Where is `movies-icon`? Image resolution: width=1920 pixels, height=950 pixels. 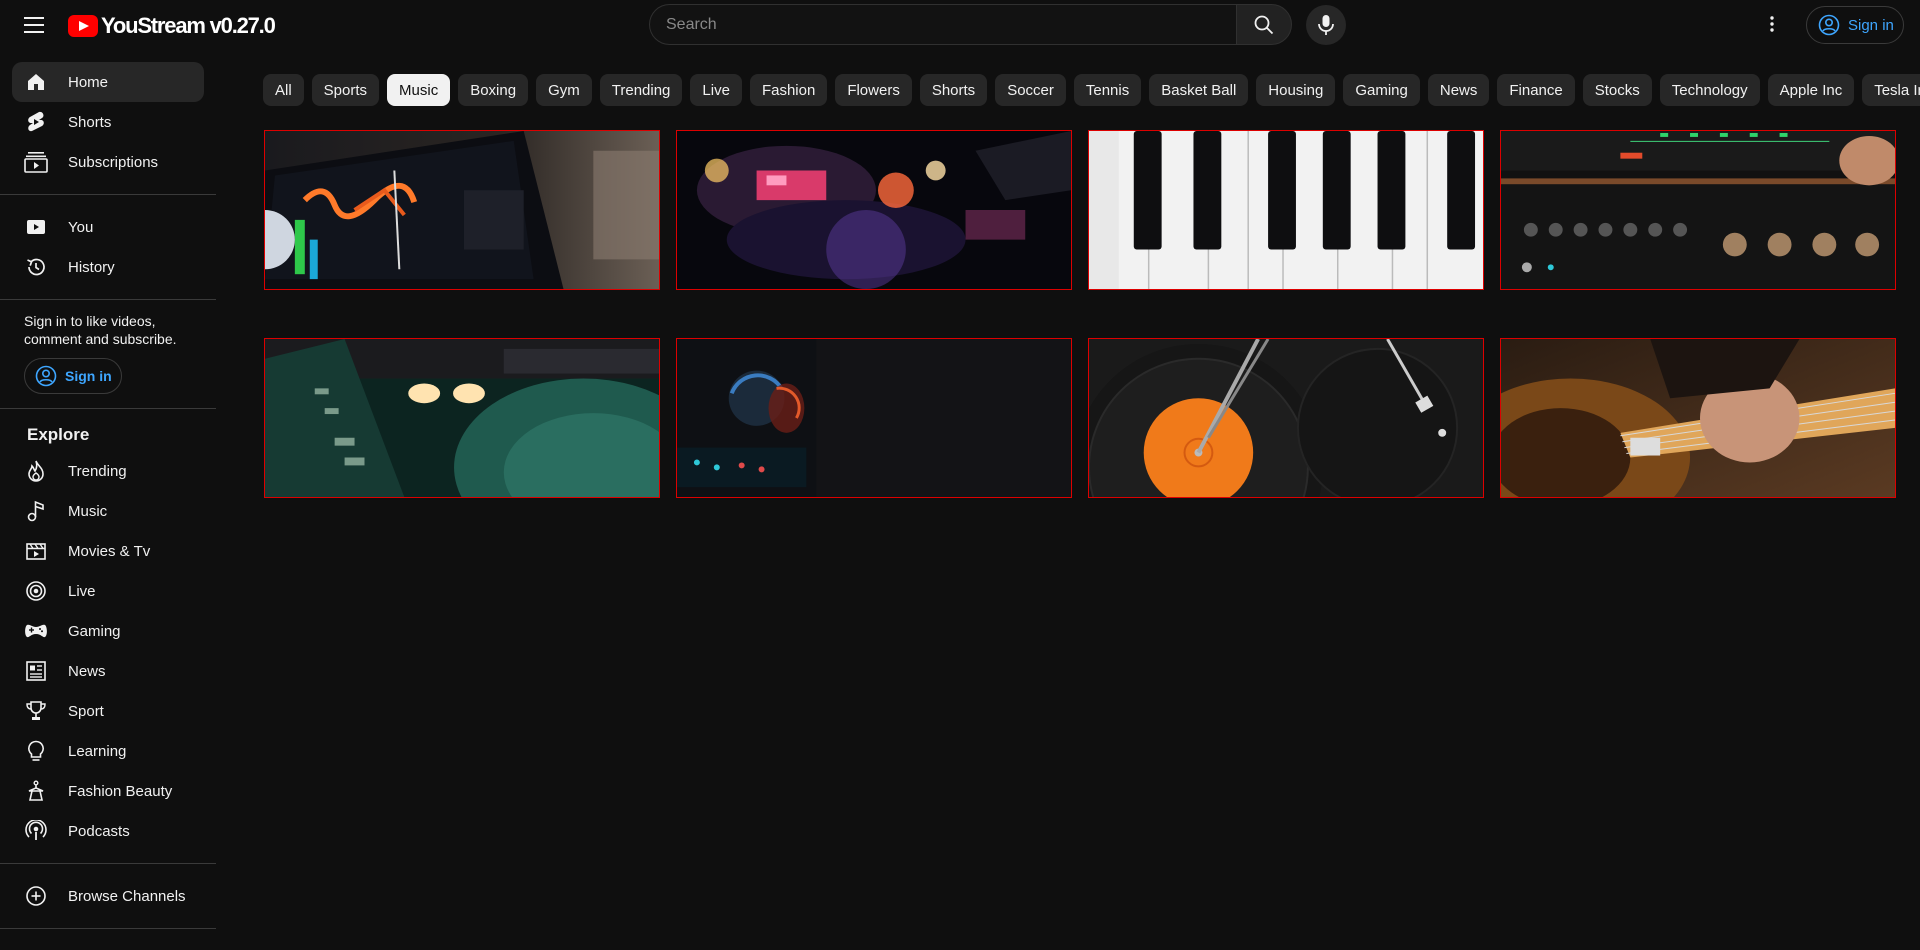 movies-icon is located at coordinates (36, 551).